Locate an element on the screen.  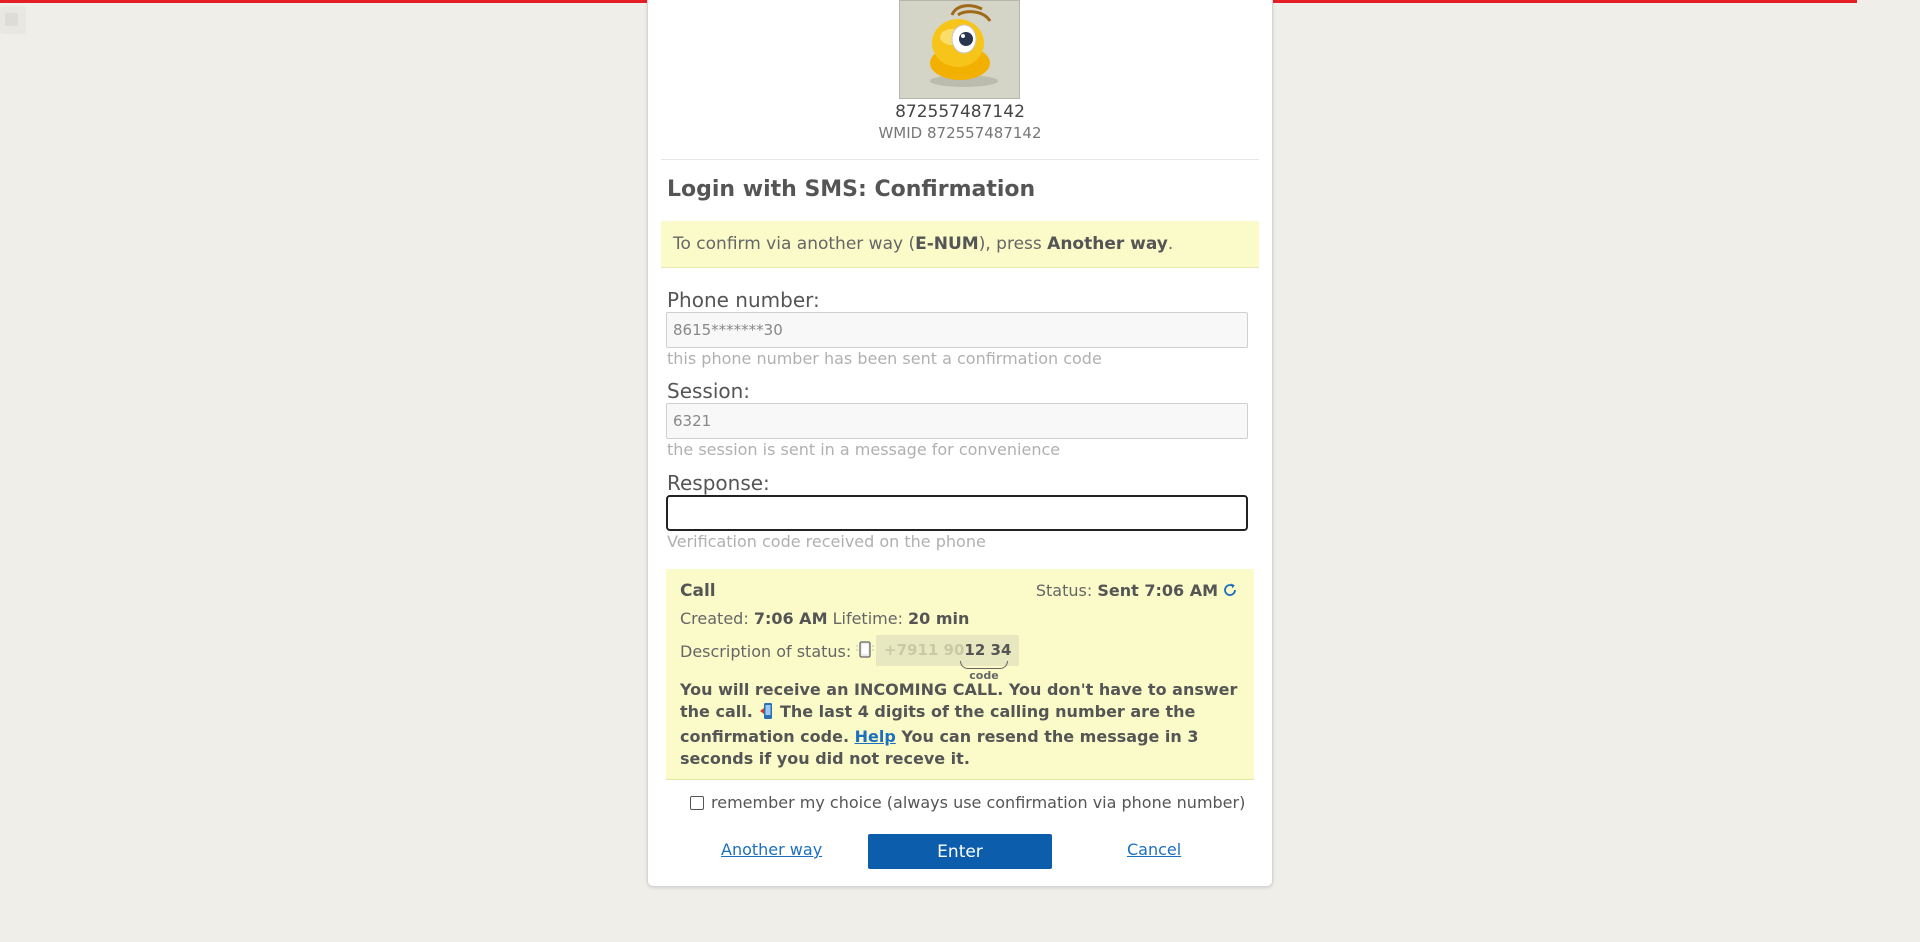
wmid-number: 872557487142 is located at coordinates (960, 112).